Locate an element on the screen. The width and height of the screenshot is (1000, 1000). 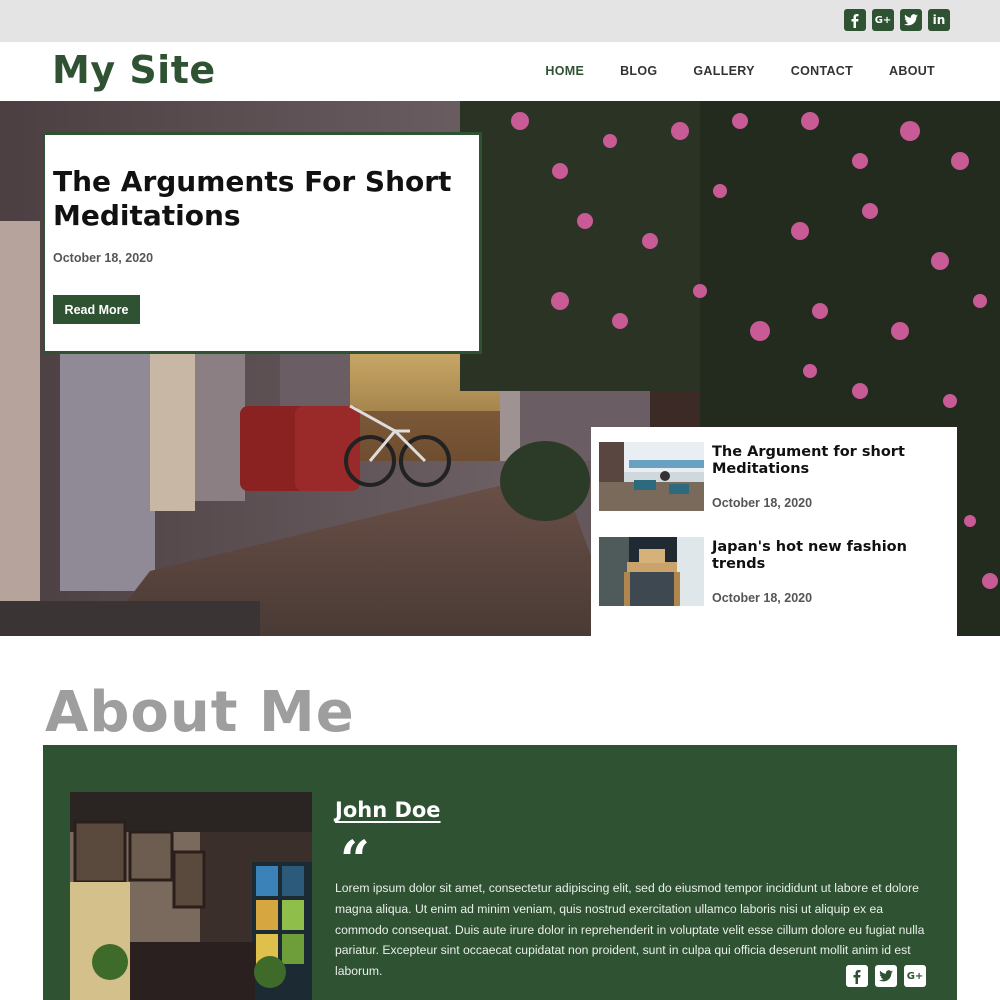
nav-gallery: GALLERY is located at coordinates (723, 71).